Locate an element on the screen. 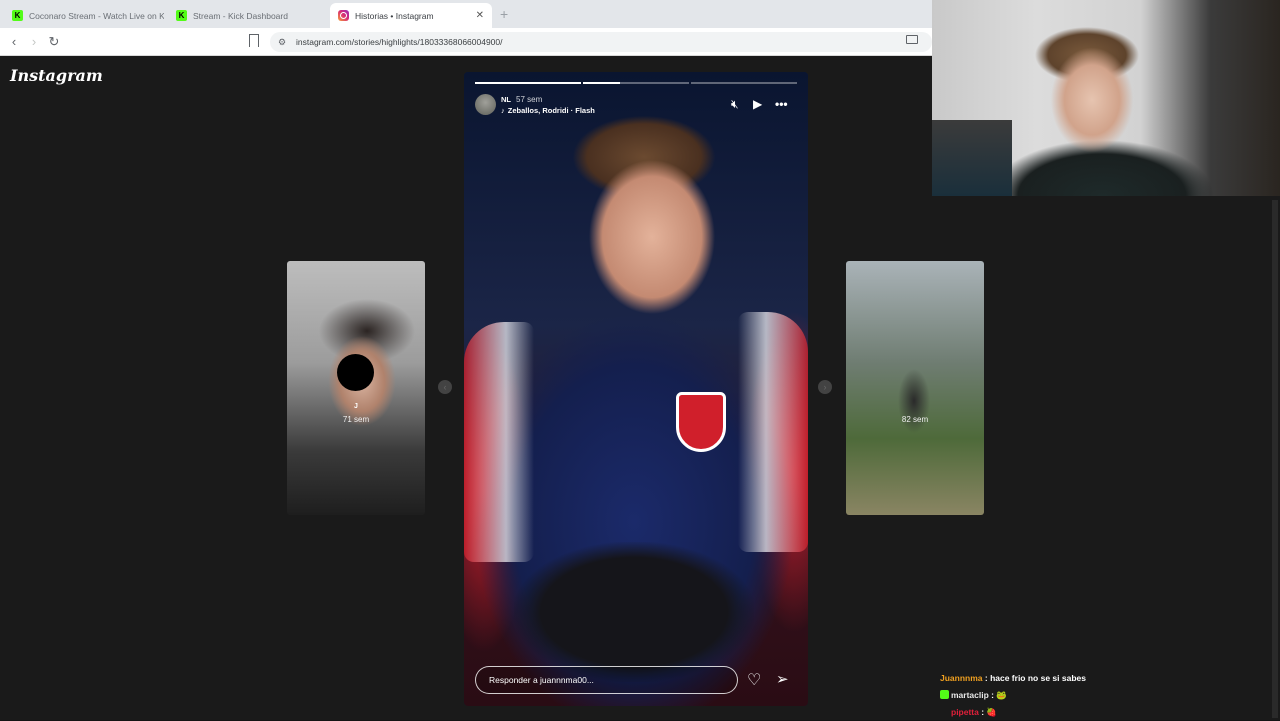 This screenshot has height=721, width=1280. prev-story-user: J is located at coordinates (356, 406).